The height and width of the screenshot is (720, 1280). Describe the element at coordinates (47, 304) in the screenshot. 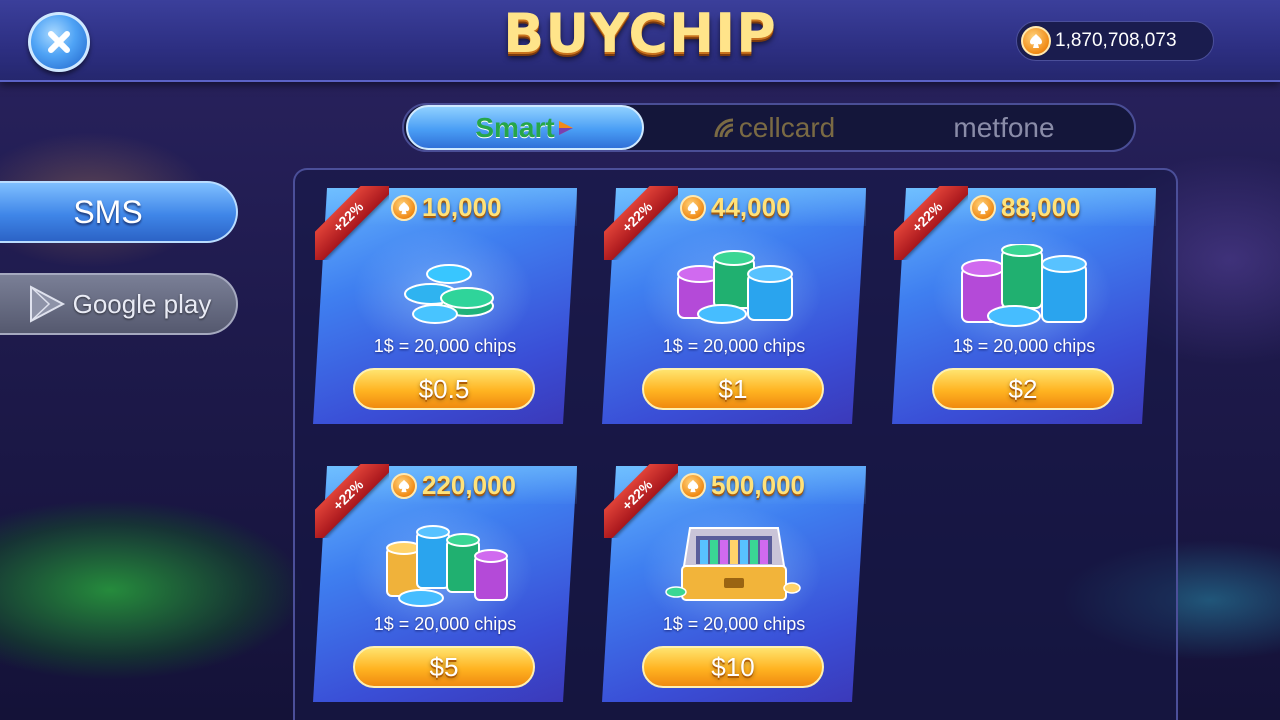

I see `google-play-icon` at that location.